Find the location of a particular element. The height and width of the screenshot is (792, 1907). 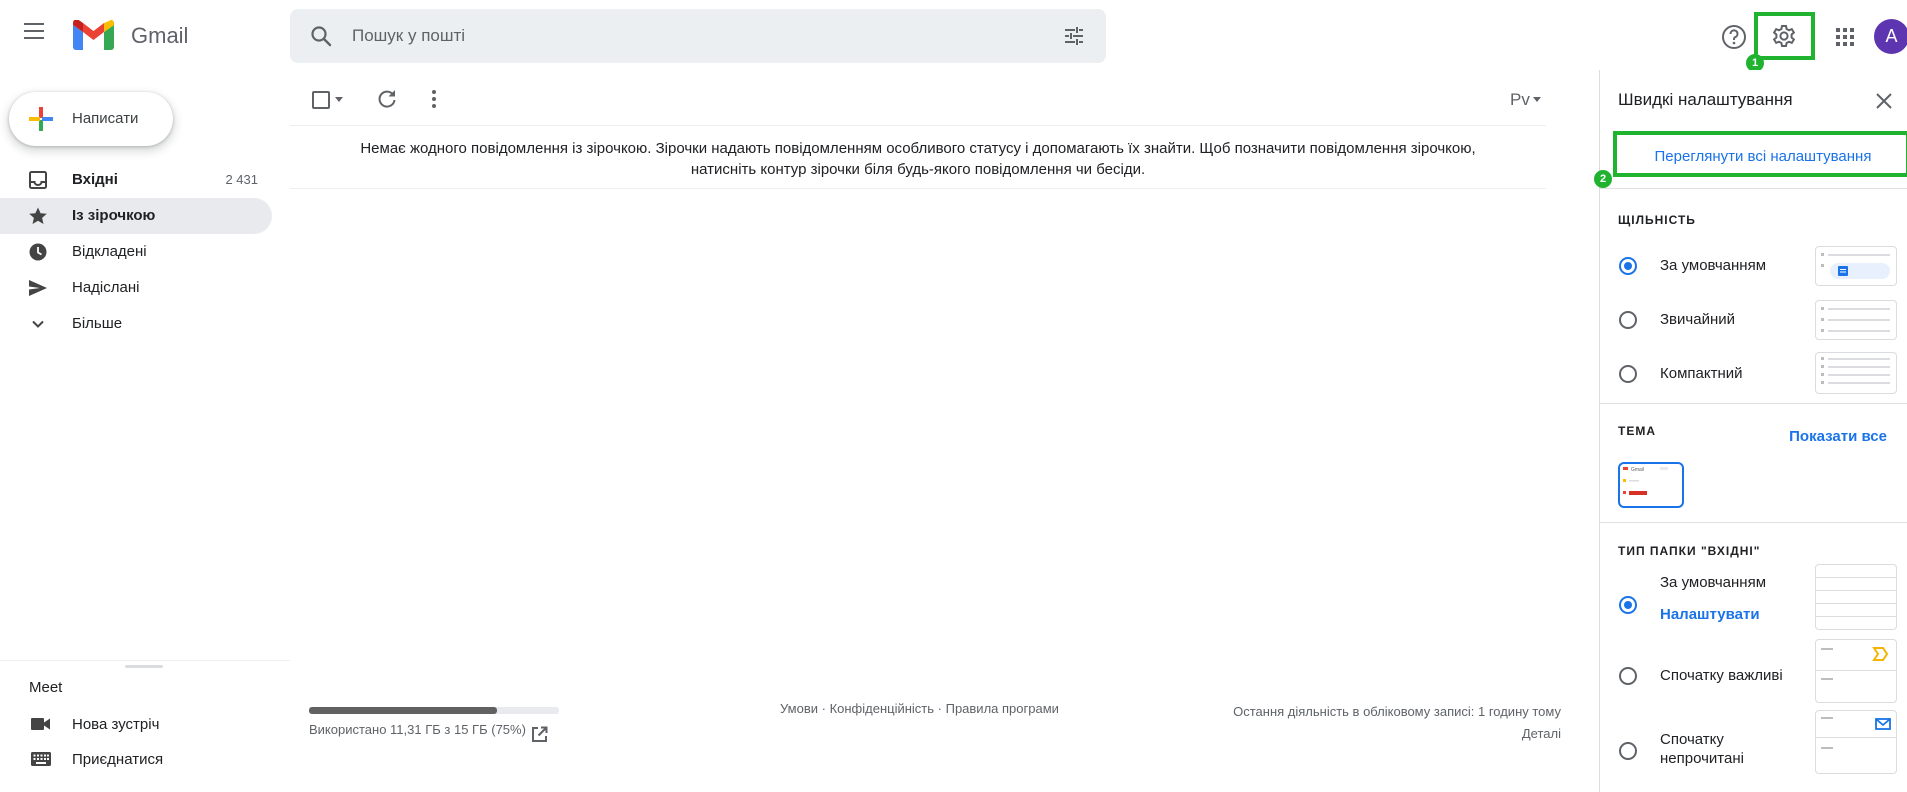

sidebar-item-label: Надіслані is located at coordinates (106, 287).